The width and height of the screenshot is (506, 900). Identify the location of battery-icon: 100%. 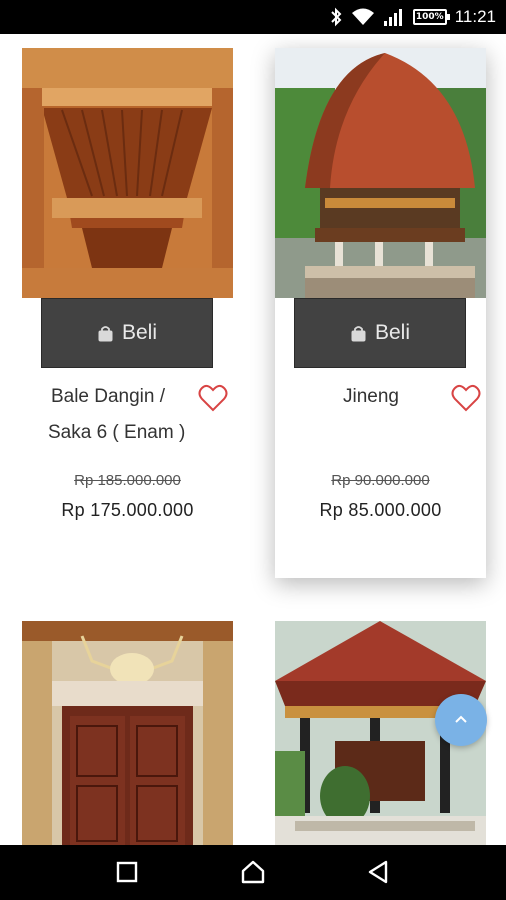
(431, 17).